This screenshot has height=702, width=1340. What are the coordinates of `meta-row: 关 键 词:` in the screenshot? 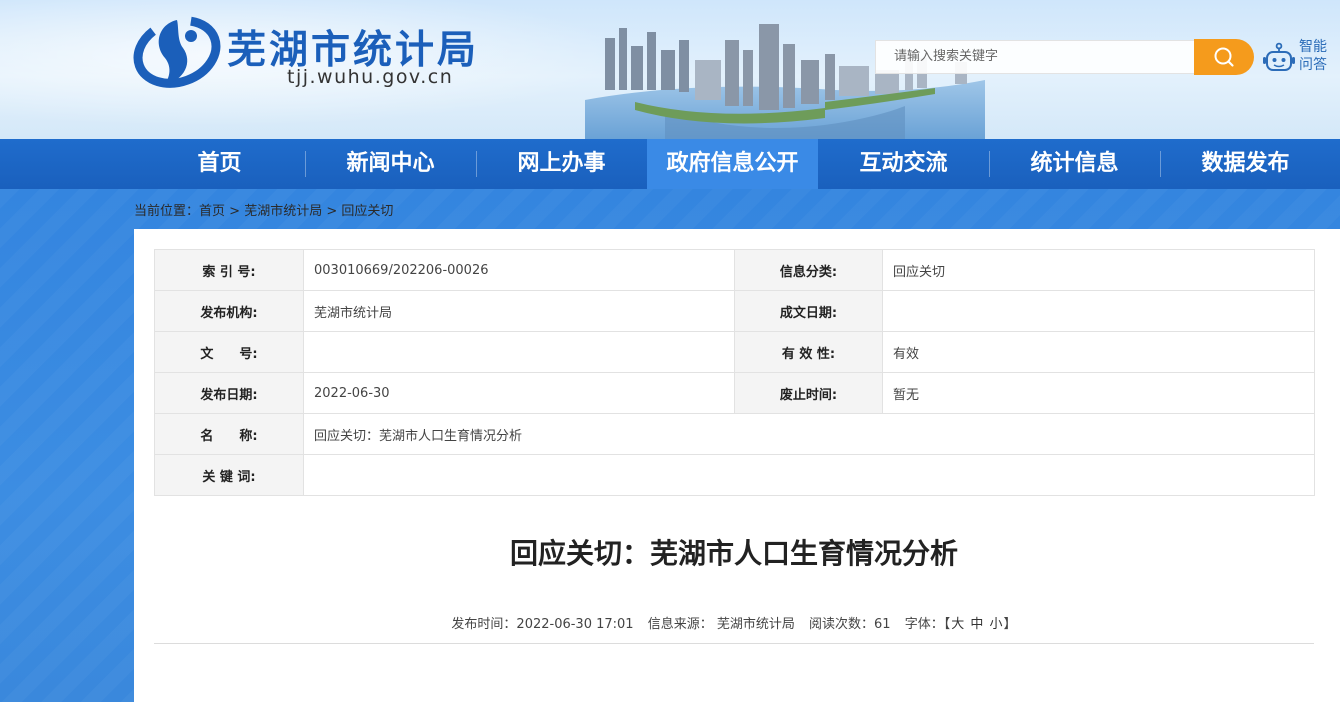 It's located at (734, 475).